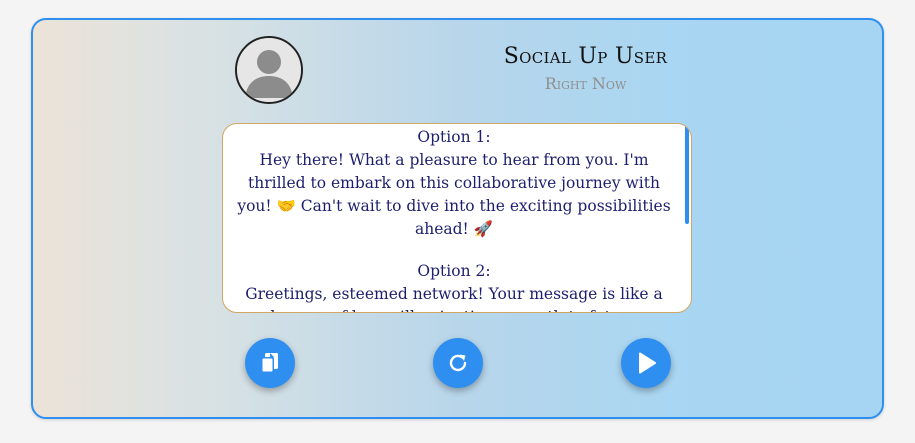 This screenshot has height=443, width=915. Describe the element at coordinates (585, 83) in the screenshot. I see `post-time: Right Now` at that location.